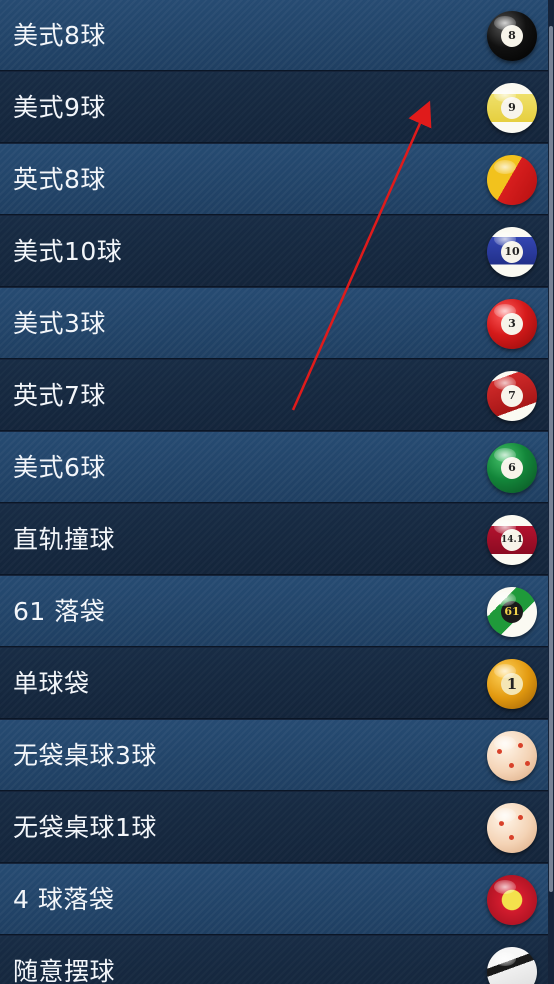 The image size is (554, 984). Describe the element at coordinates (274, 323) in the screenshot. I see `list-item-american-3-ball: 美式3球 3` at that location.